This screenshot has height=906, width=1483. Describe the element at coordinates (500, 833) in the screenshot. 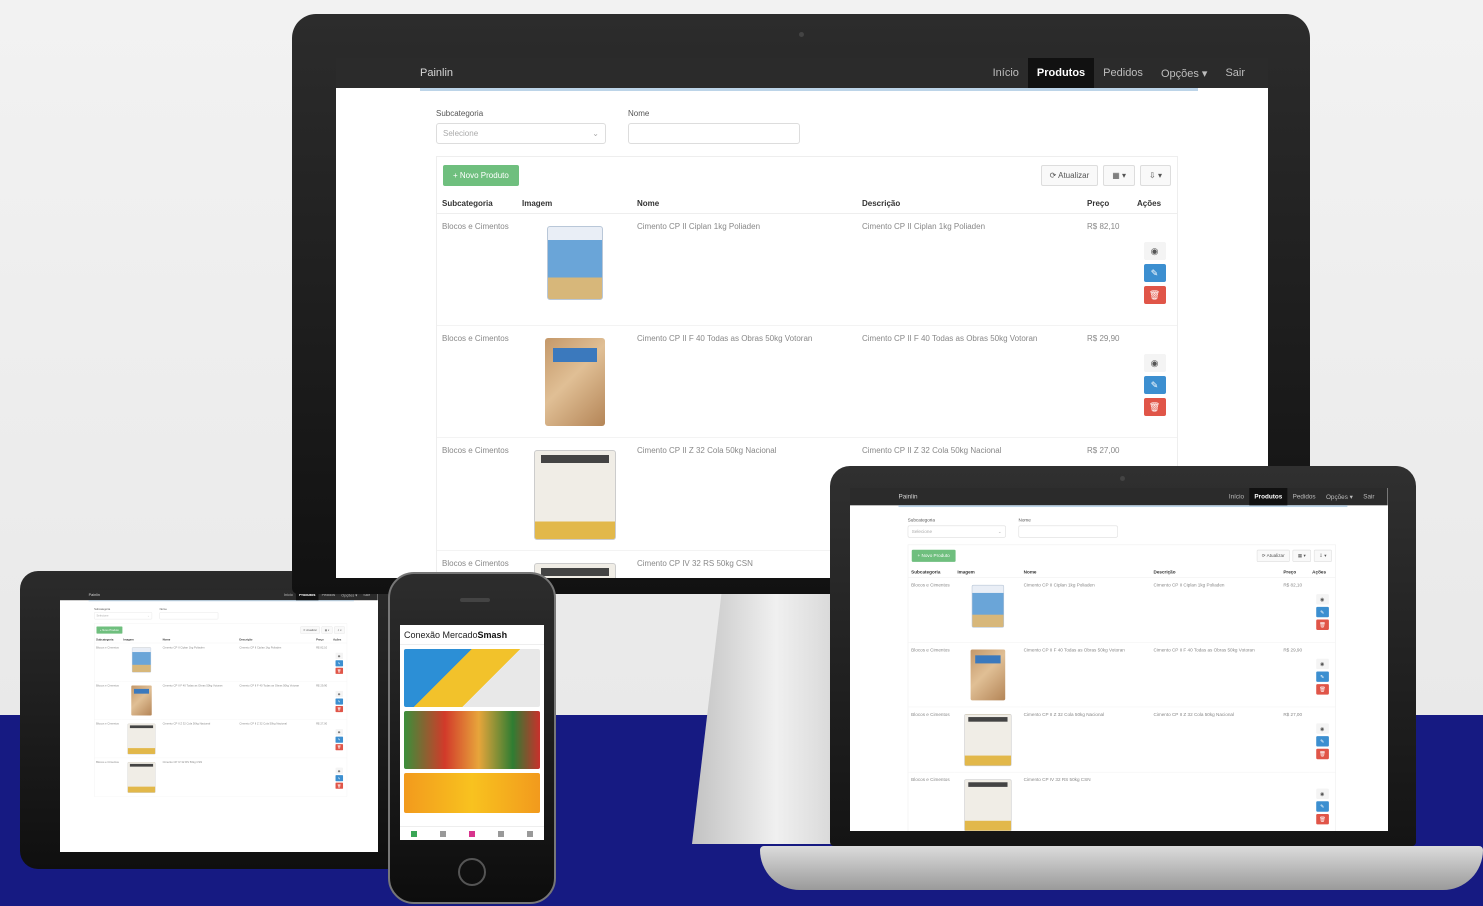

I see `tab-orders-icon` at that location.